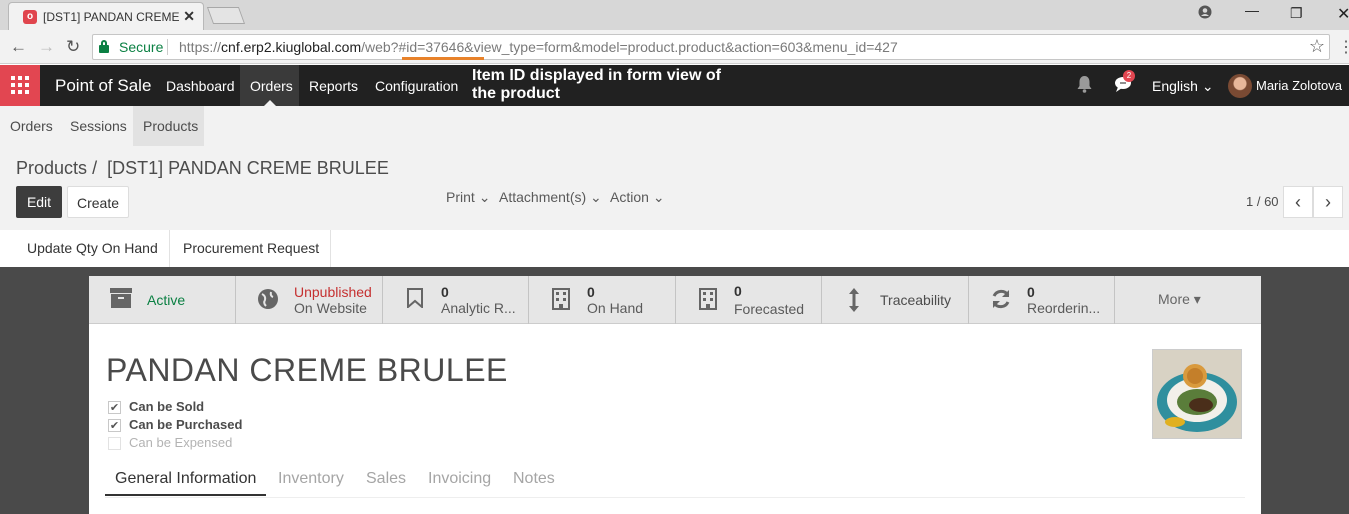 The image size is (1349, 514). What do you see at coordinates (1317, 46) in the screenshot?
I see `bookmark-star-icon: ☆` at bounding box center [1317, 46].